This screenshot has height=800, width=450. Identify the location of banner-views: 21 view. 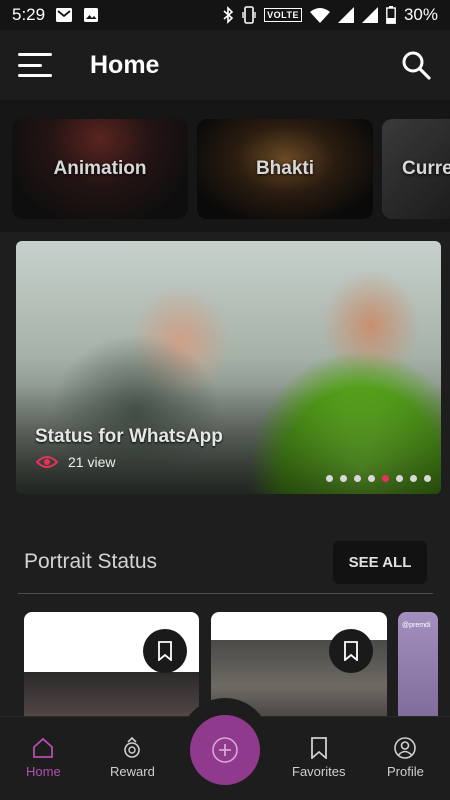
(75, 462).